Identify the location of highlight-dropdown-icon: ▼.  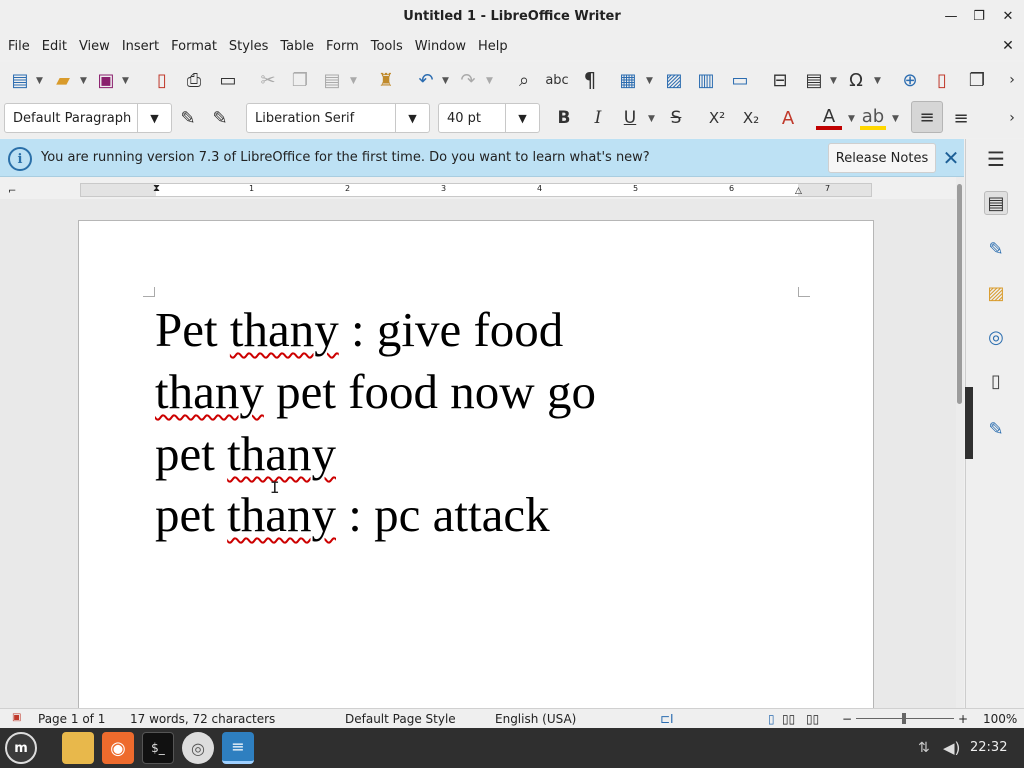
(895, 119).